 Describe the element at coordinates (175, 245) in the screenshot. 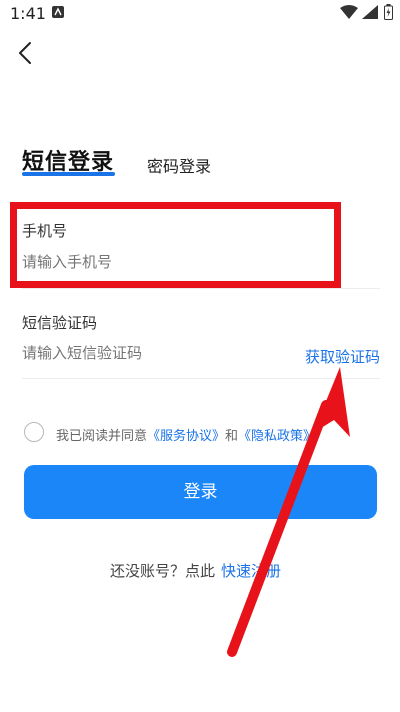

I see `highlight-box` at that location.